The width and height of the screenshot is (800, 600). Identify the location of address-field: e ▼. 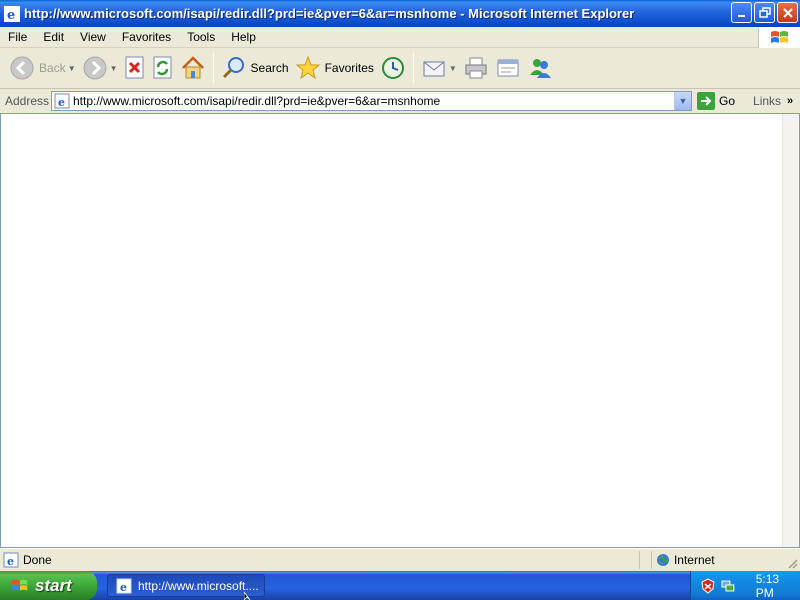
(371, 101).